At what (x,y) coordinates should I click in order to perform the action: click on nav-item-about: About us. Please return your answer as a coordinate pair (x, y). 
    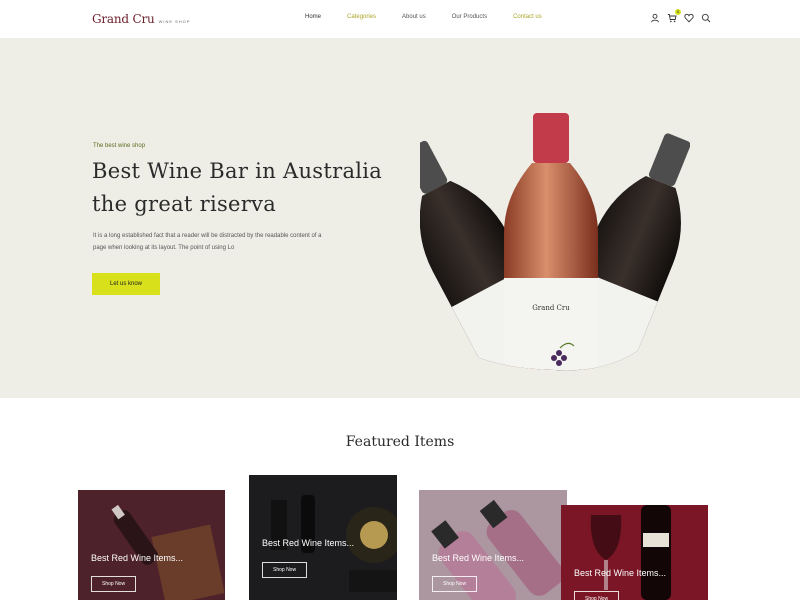
    Looking at the image, I should click on (414, 17).